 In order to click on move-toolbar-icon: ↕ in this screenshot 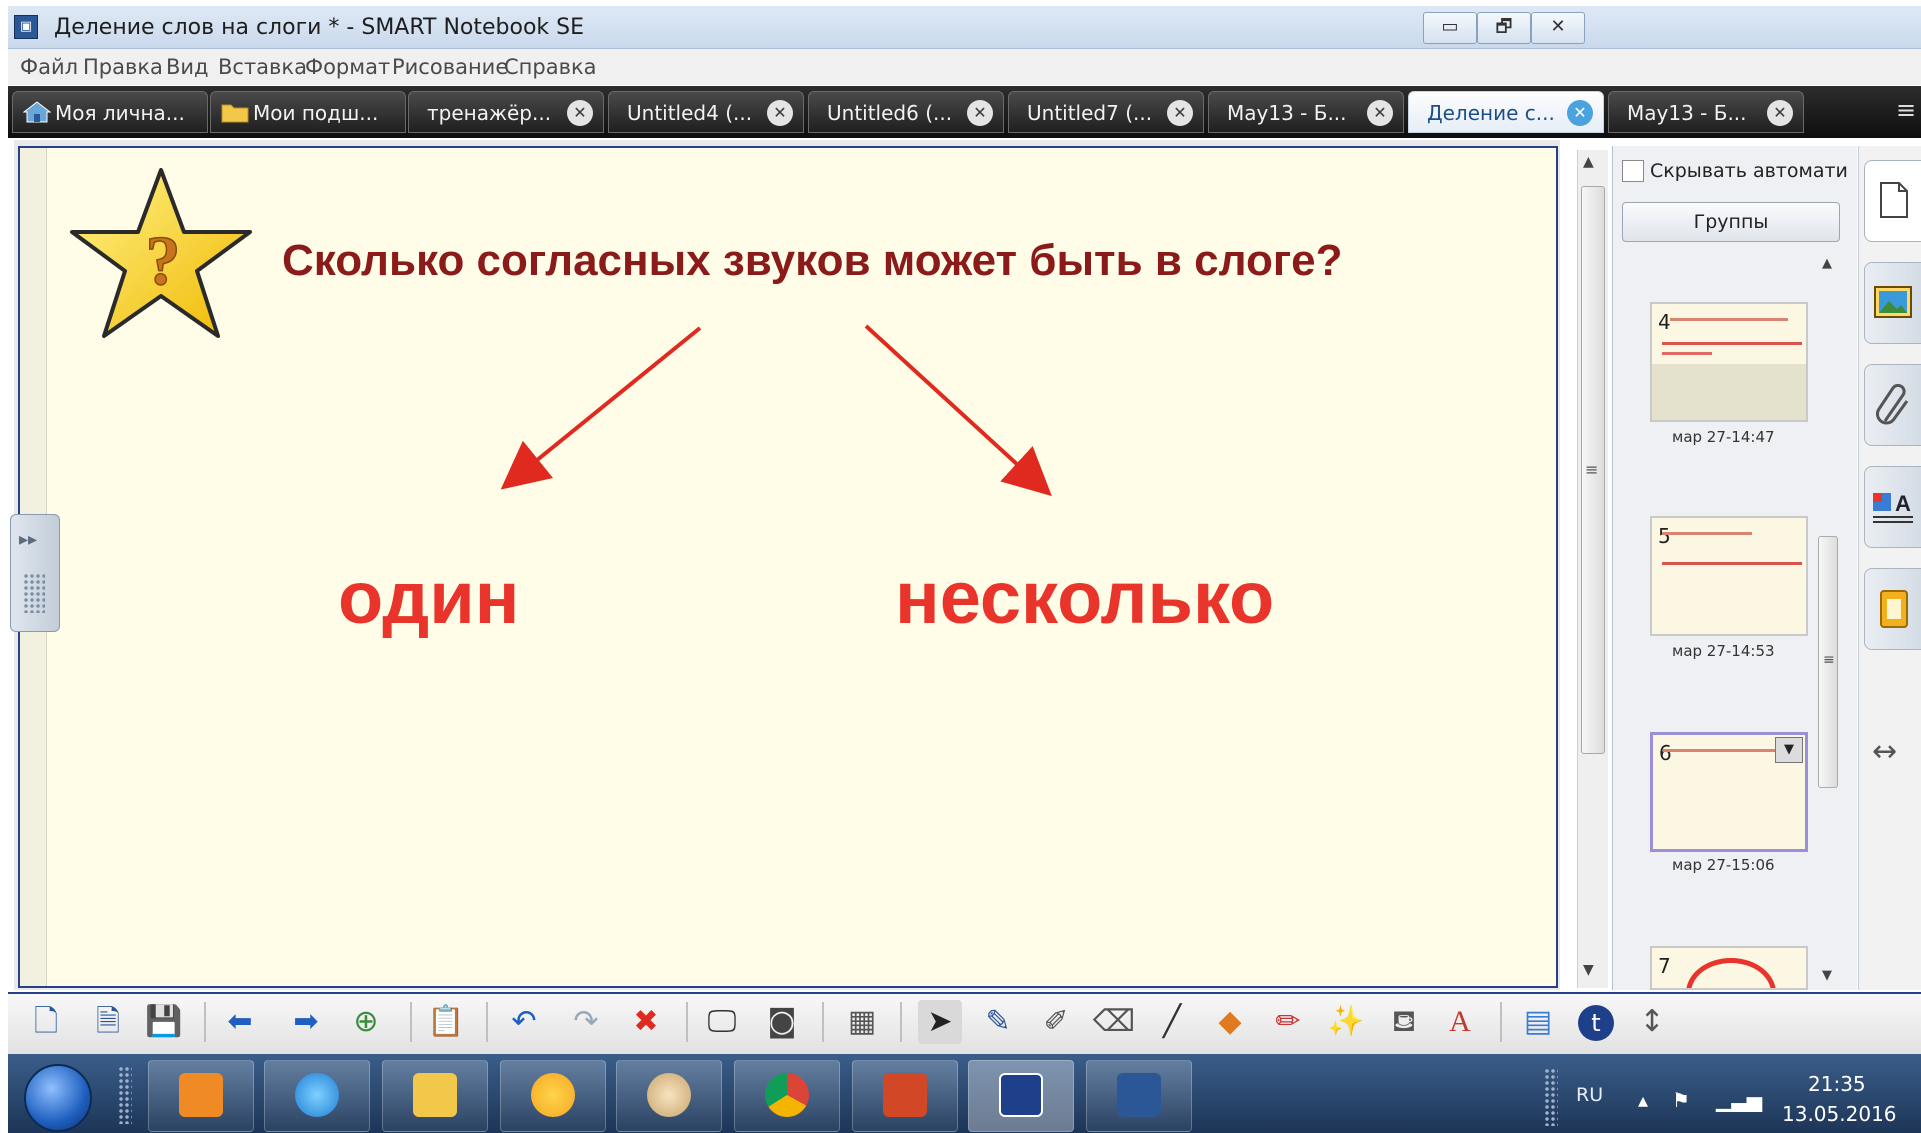, I will do `click(1652, 1022)`.